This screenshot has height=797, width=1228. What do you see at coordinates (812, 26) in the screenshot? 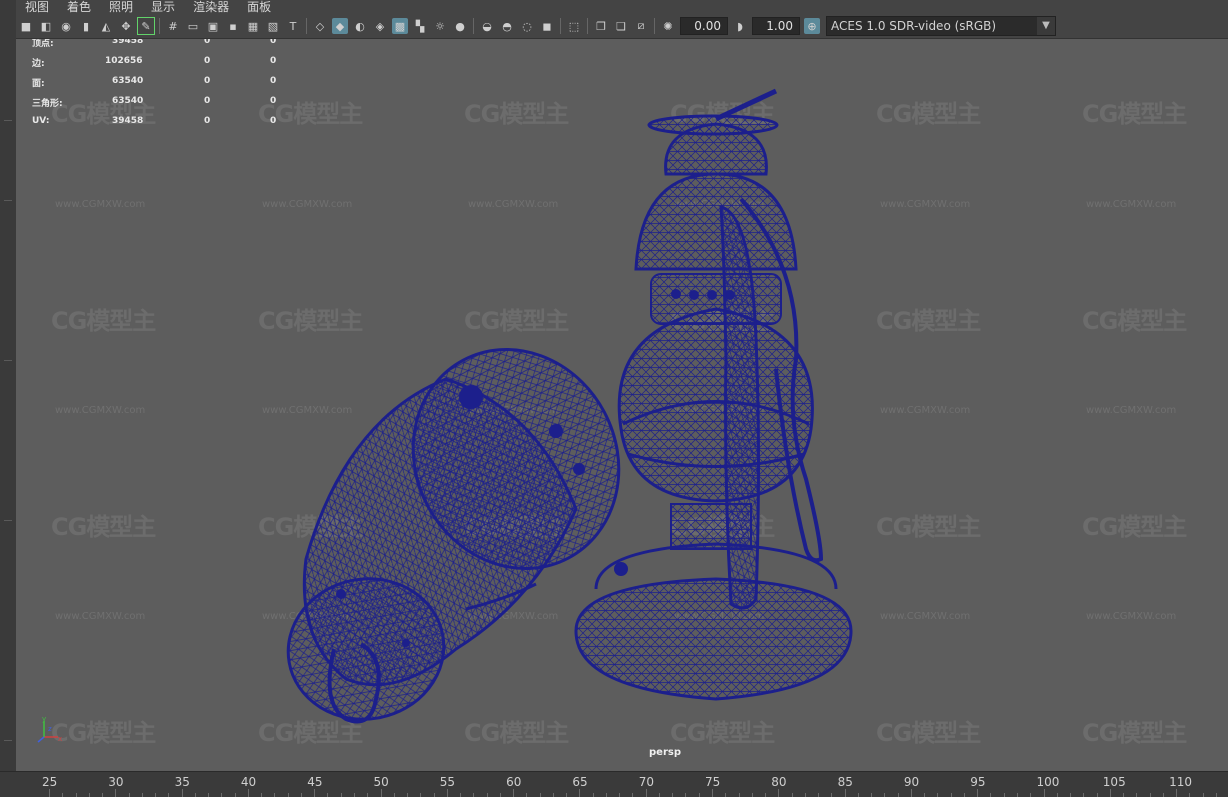
I see `color-management-icon: ⊕` at bounding box center [812, 26].